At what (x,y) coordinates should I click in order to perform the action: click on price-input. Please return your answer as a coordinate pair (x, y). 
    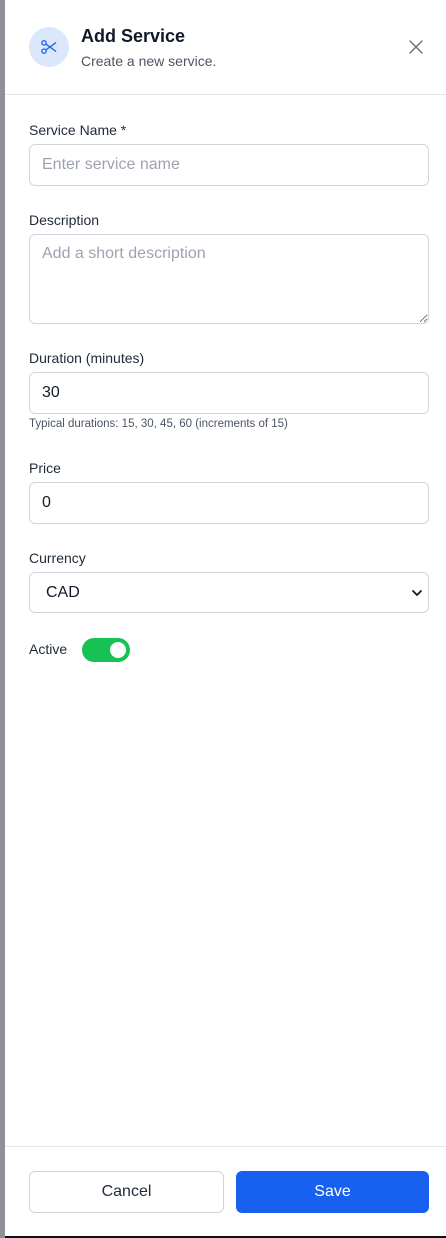
    Looking at the image, I should click on (229, 503).